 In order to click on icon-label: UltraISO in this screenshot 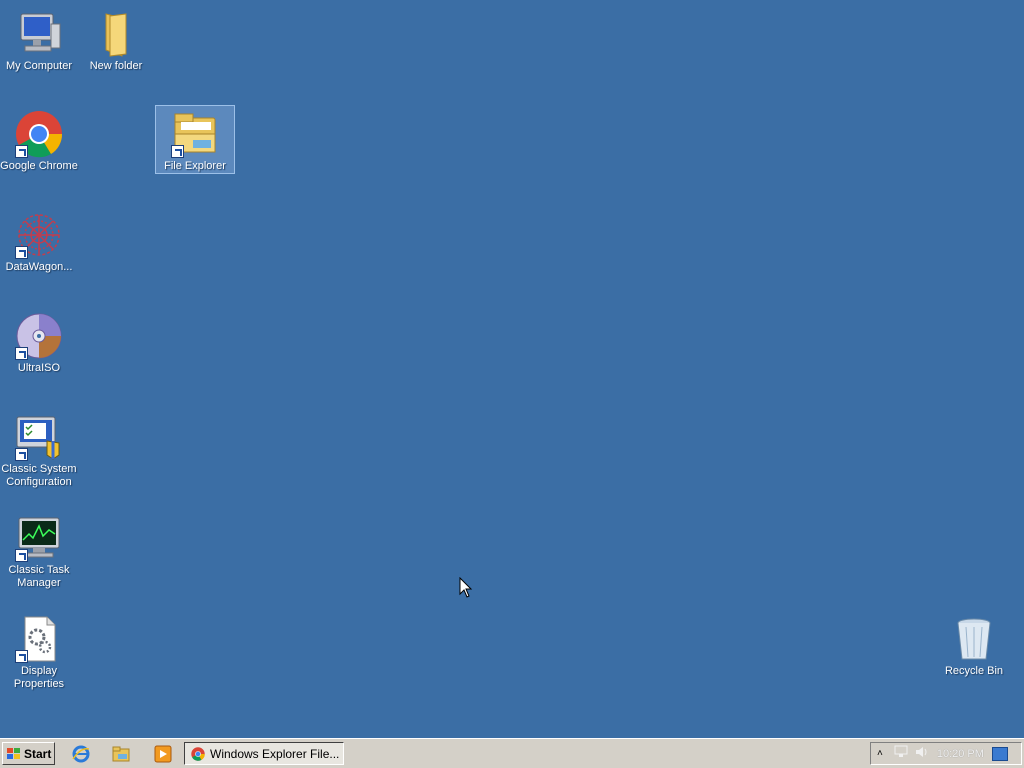, I will do `click(39, 368)`.